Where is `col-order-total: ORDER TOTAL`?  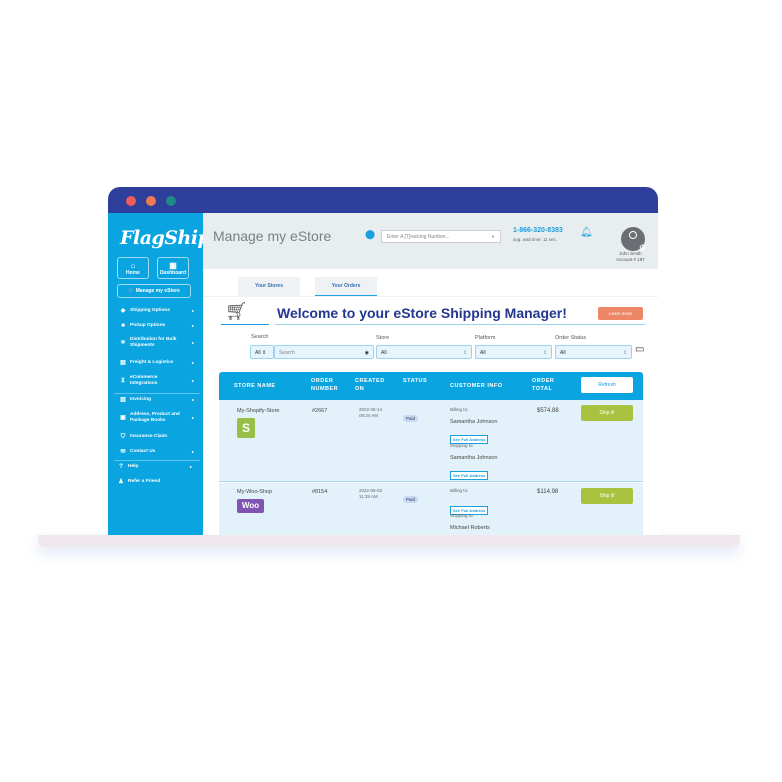
col-order-total: ORDER TOTAL is located at coordinates (547, 385).